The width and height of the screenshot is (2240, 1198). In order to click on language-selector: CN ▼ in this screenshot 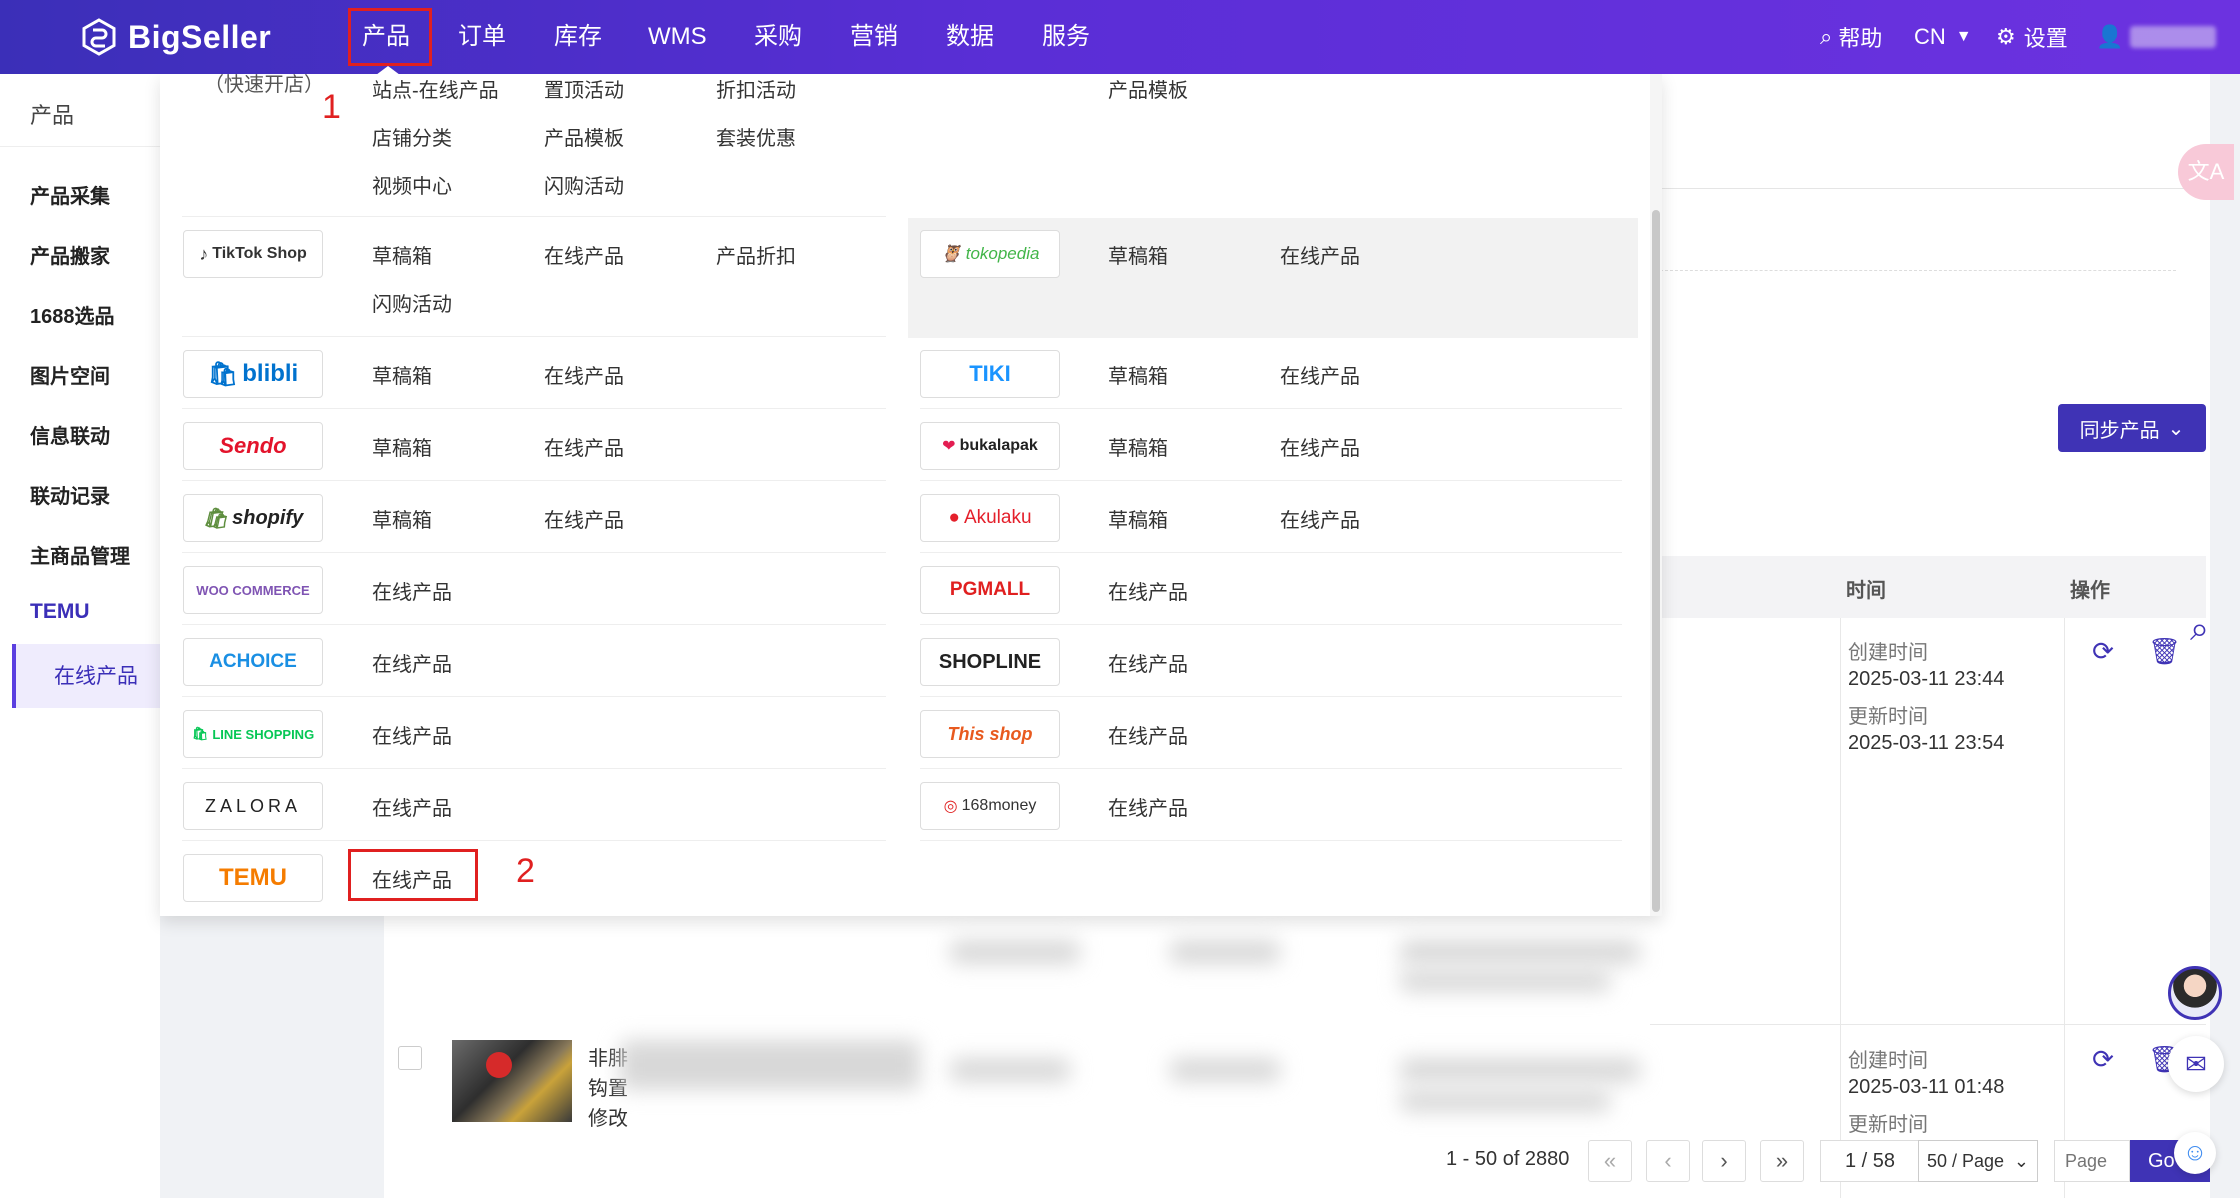, I will do `click(1943, 37)`.